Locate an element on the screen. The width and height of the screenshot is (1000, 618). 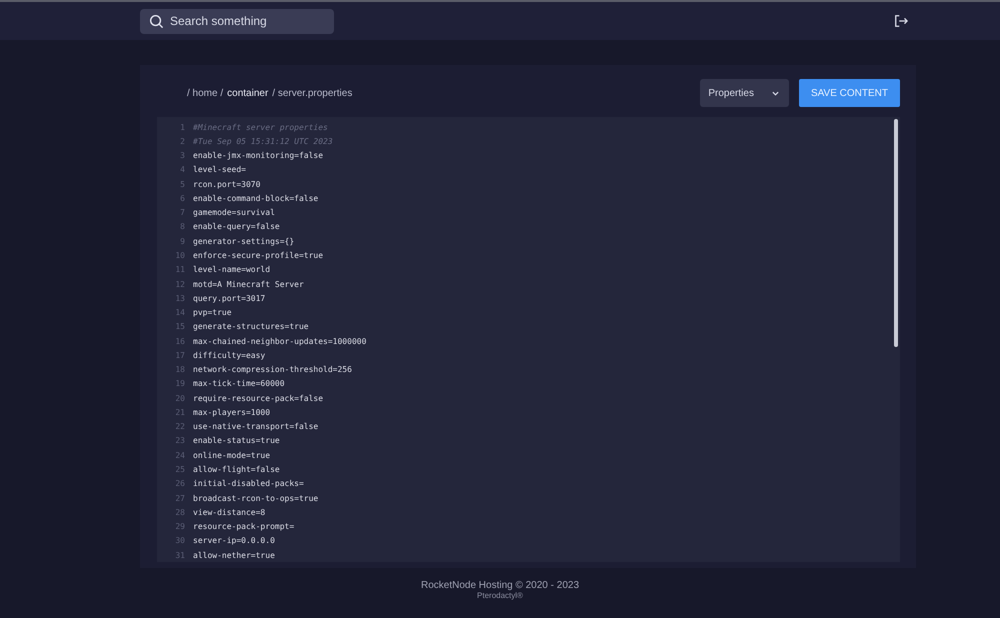
code-line: difficulty=easy is located at coordinates (229, 355).